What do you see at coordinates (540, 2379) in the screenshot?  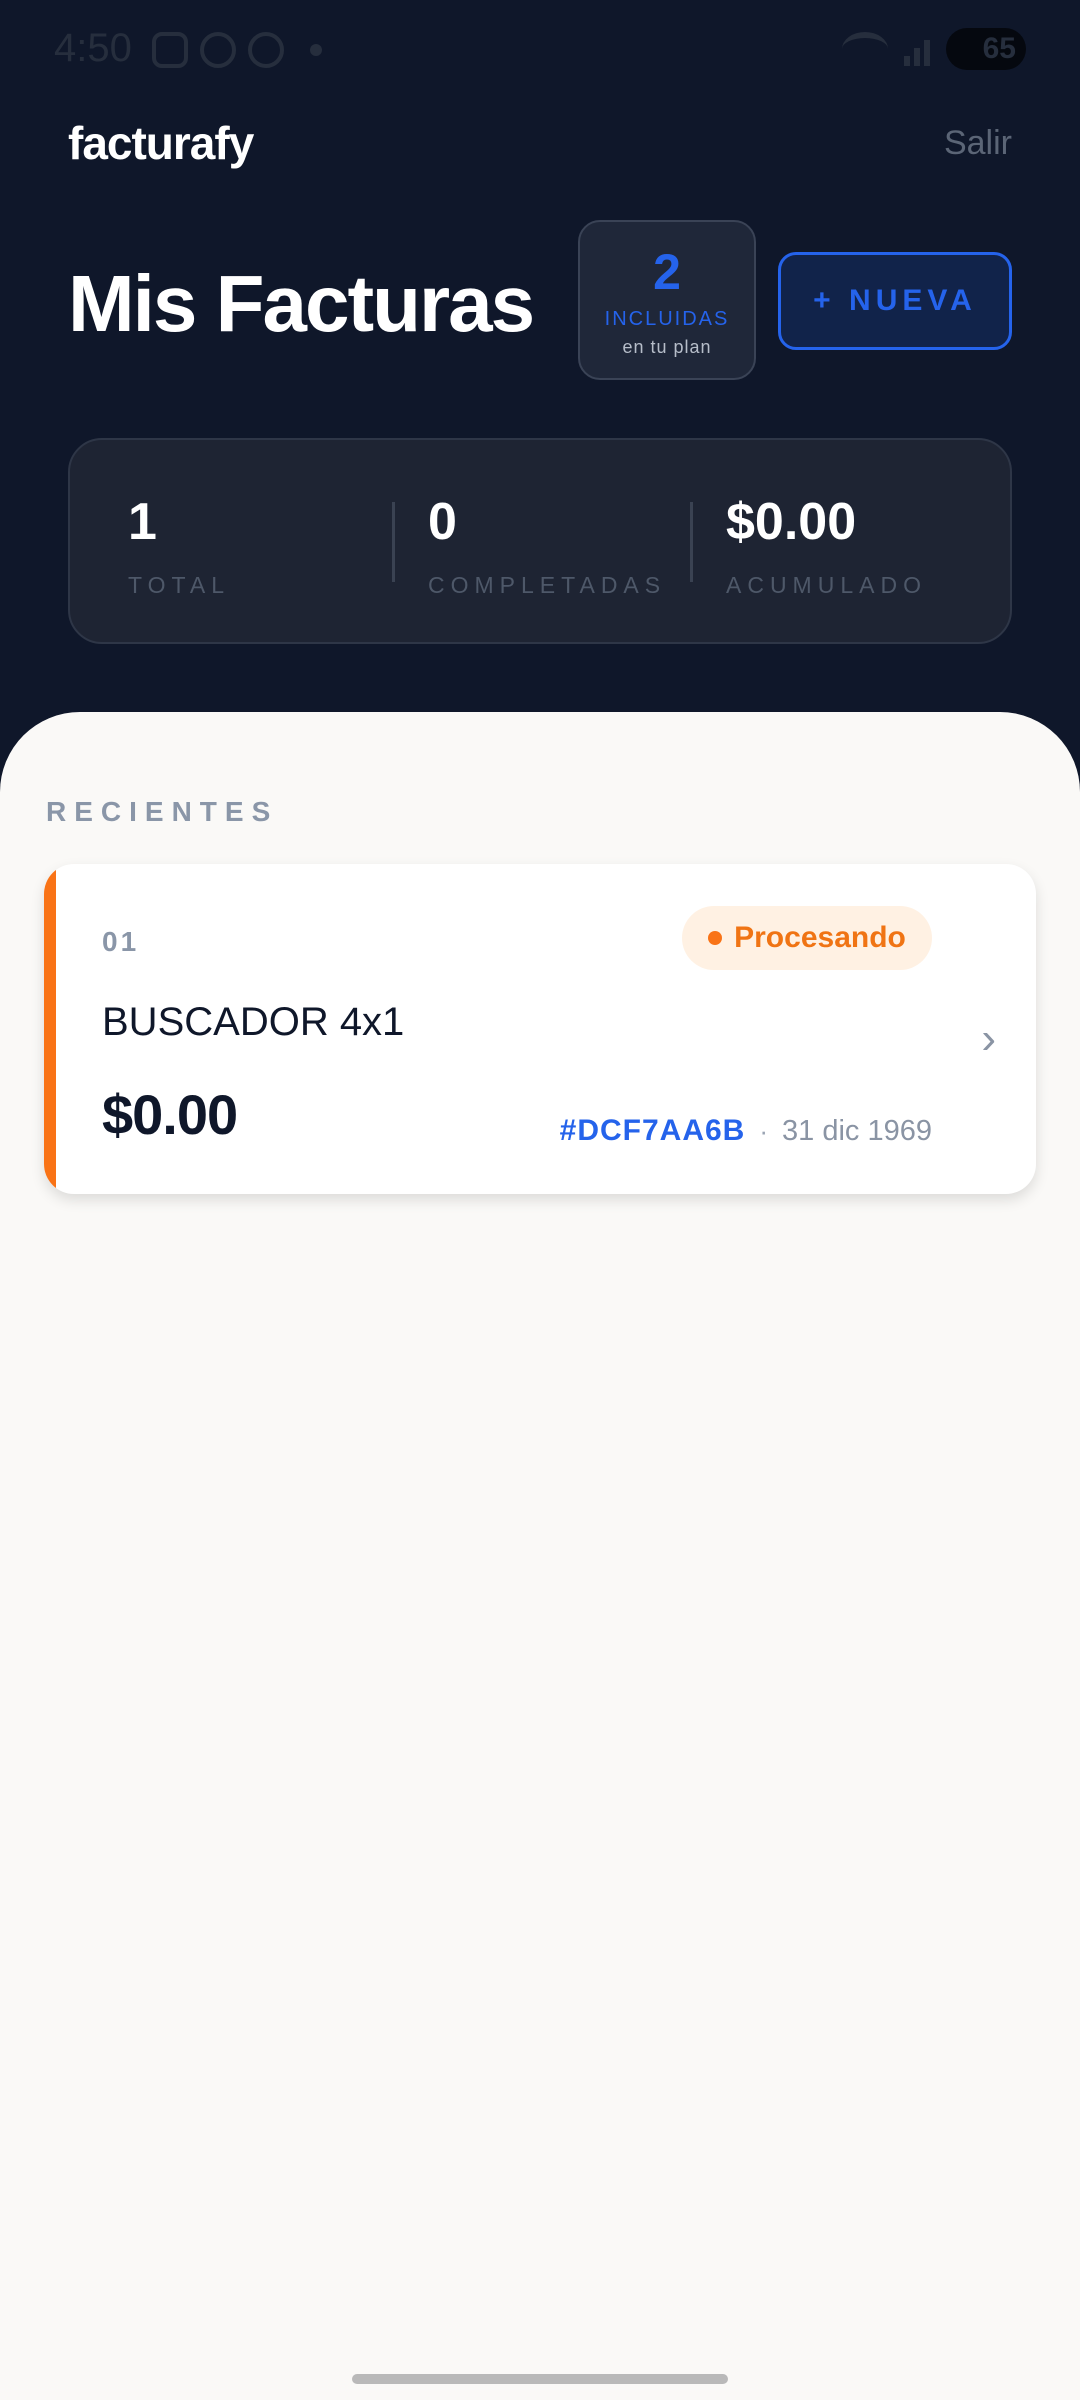 I see `home-indicator` at bounding box center [540, 2379].